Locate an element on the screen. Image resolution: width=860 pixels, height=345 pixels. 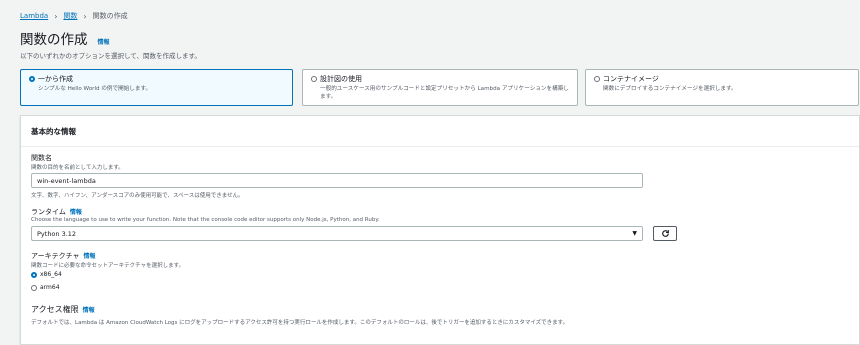
caret-down-icon: ▼ is located at coordinates (634, 233).